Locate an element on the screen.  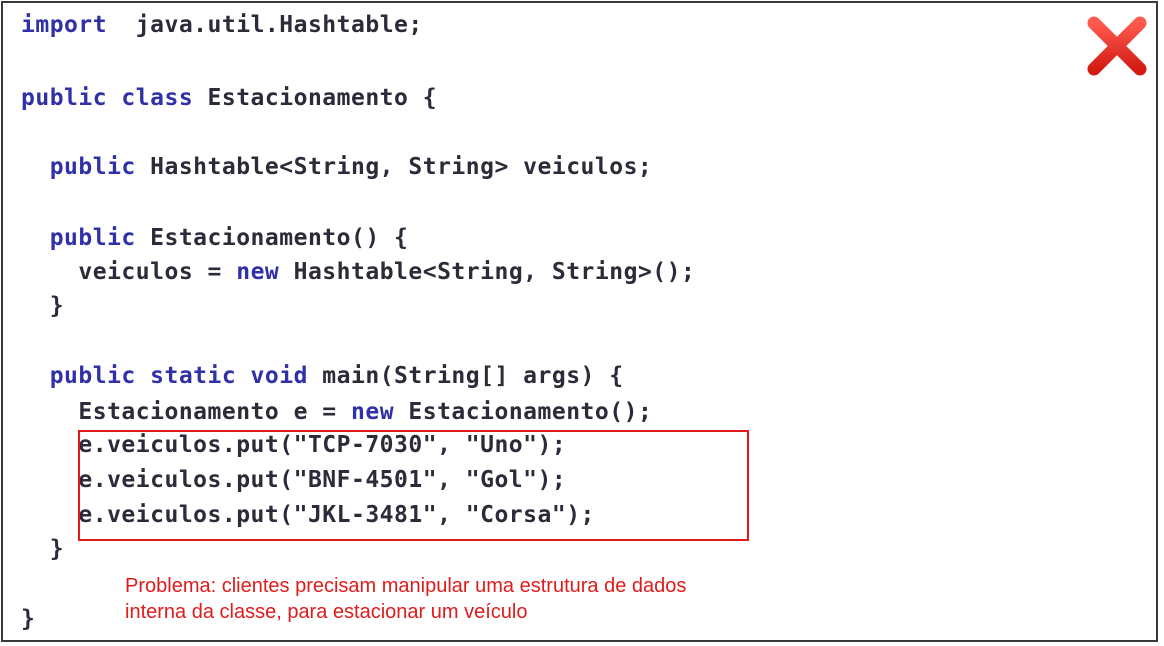
code-line: public class Estacionamento { is located at coordinates (229, 98).